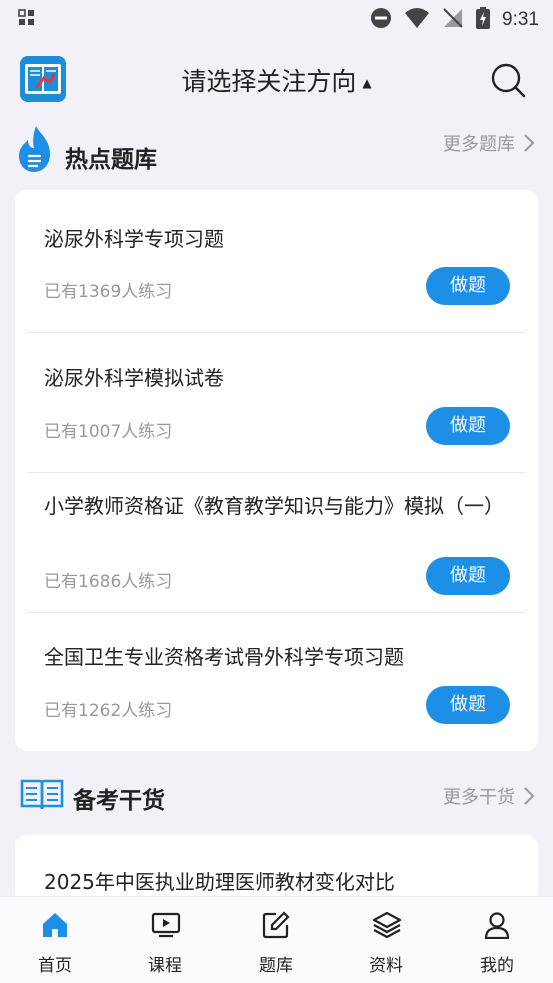 The width and height of the screenshot is (553, 983). What do you see at coordinates (274, 506) in the screenshot?
I see `item-title: 小学教师资格证《教育教学知识与能力》模拟（一）` at bounding box center [274, 506].